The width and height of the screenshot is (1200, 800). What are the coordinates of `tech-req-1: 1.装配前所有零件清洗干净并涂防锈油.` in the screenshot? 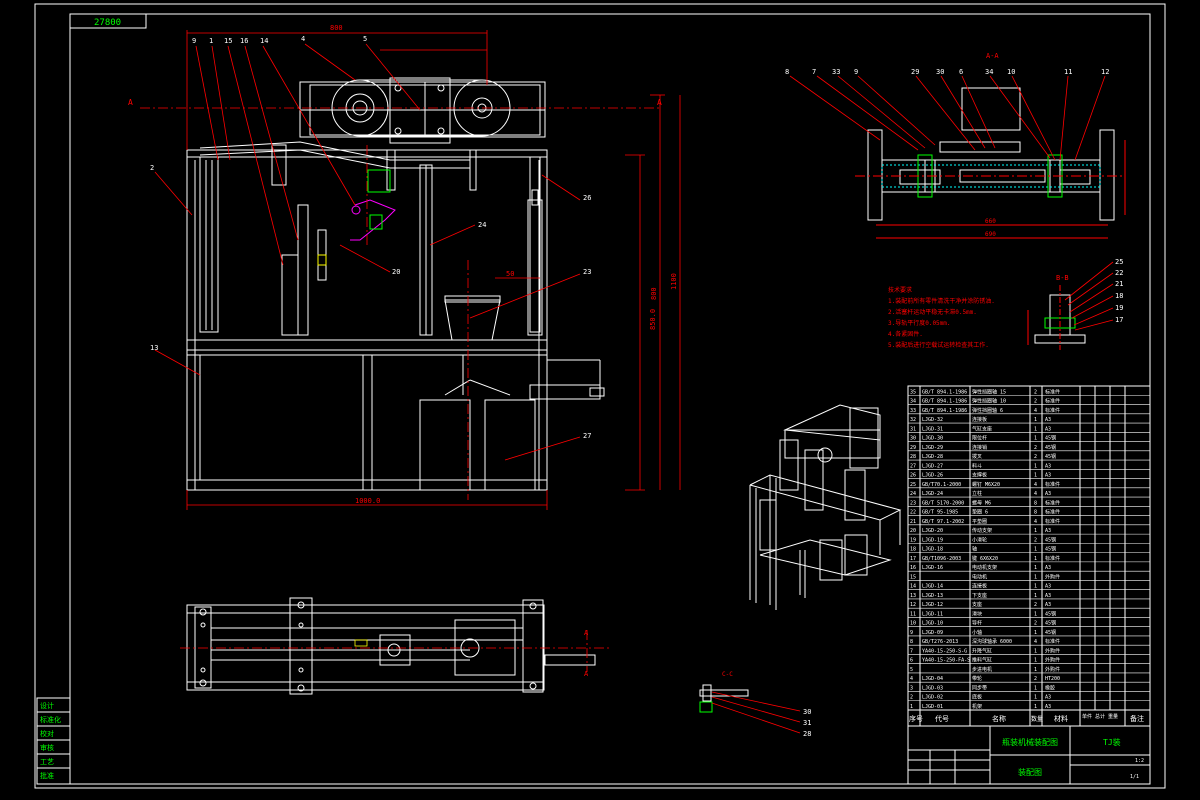 It's located at (941, 301).